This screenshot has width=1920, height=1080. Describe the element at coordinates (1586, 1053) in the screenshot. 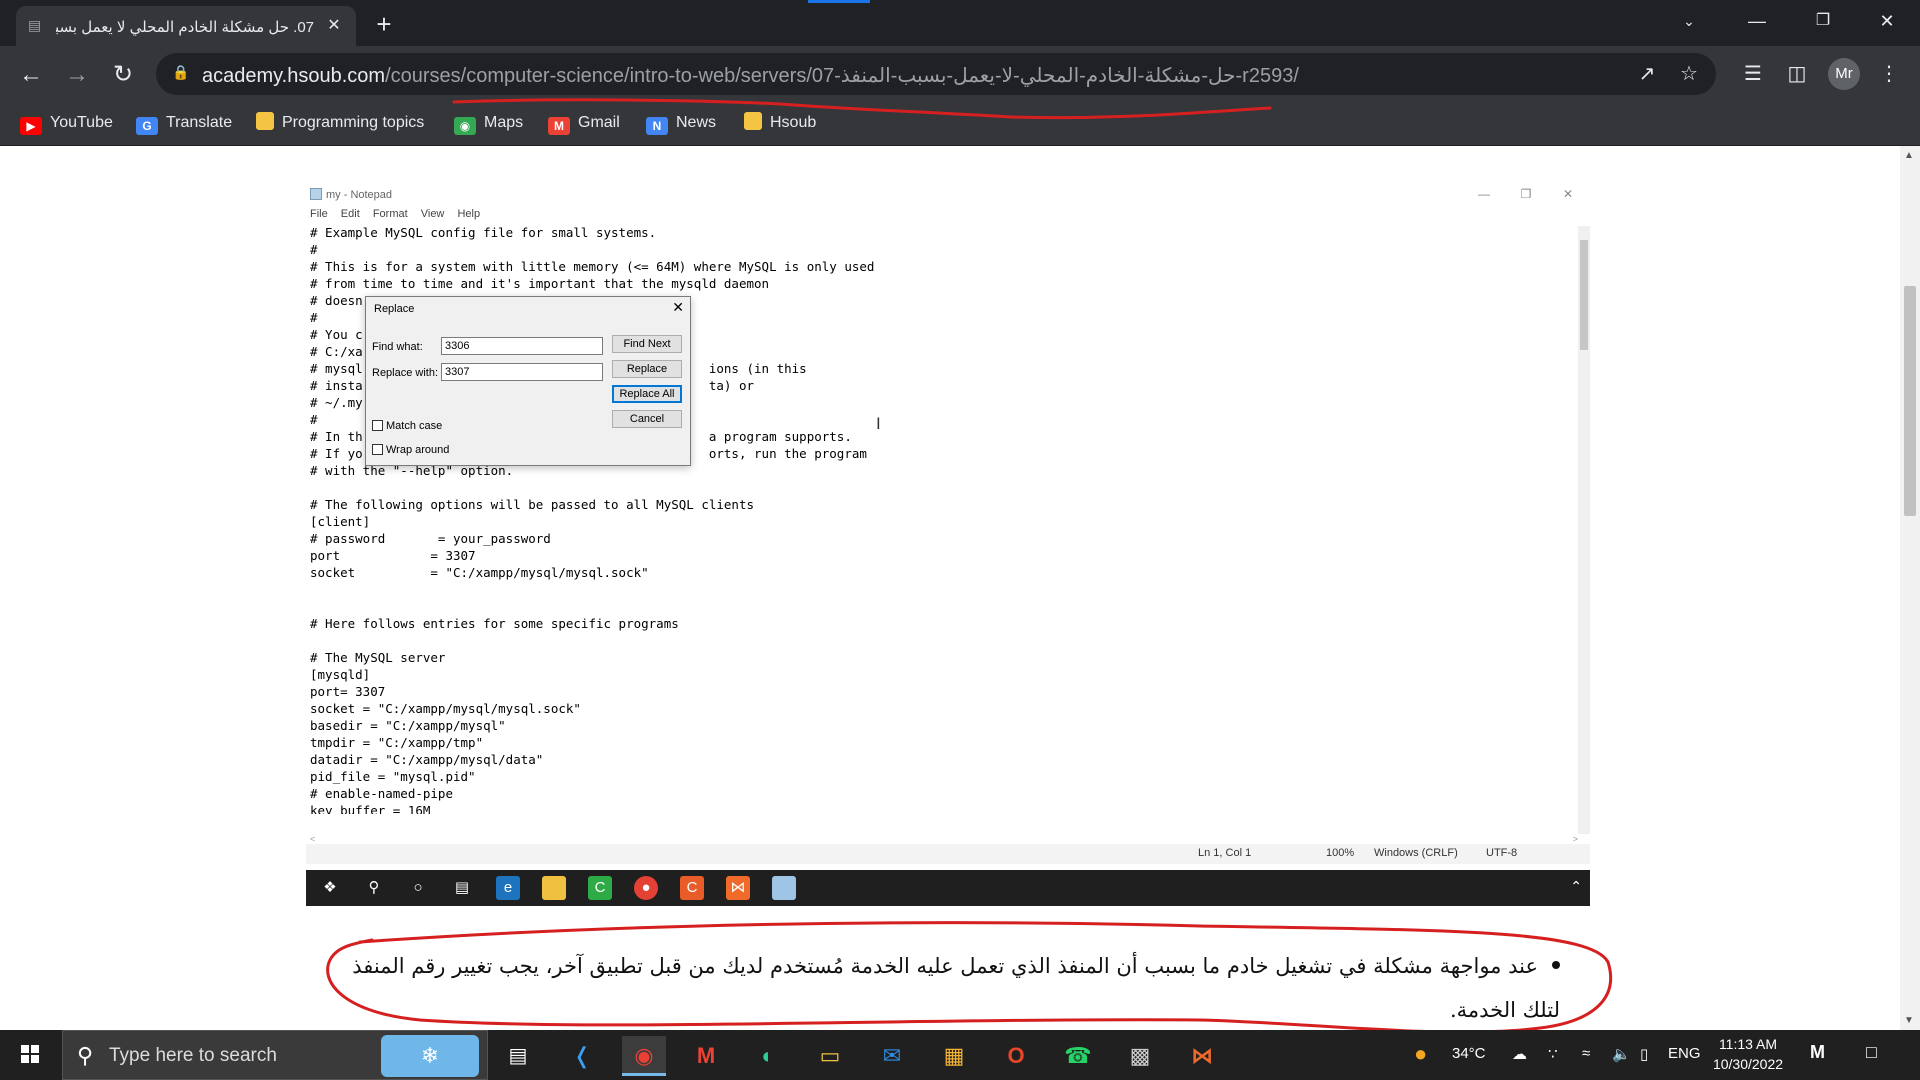

I see `tray-wifi-icon: ≈` at that location.